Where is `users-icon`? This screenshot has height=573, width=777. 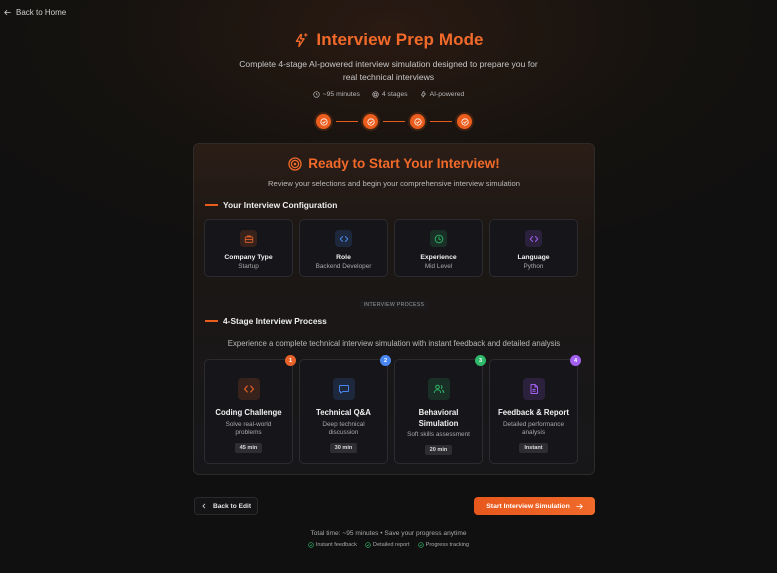 users-icon is located at coordinates (438, 389).